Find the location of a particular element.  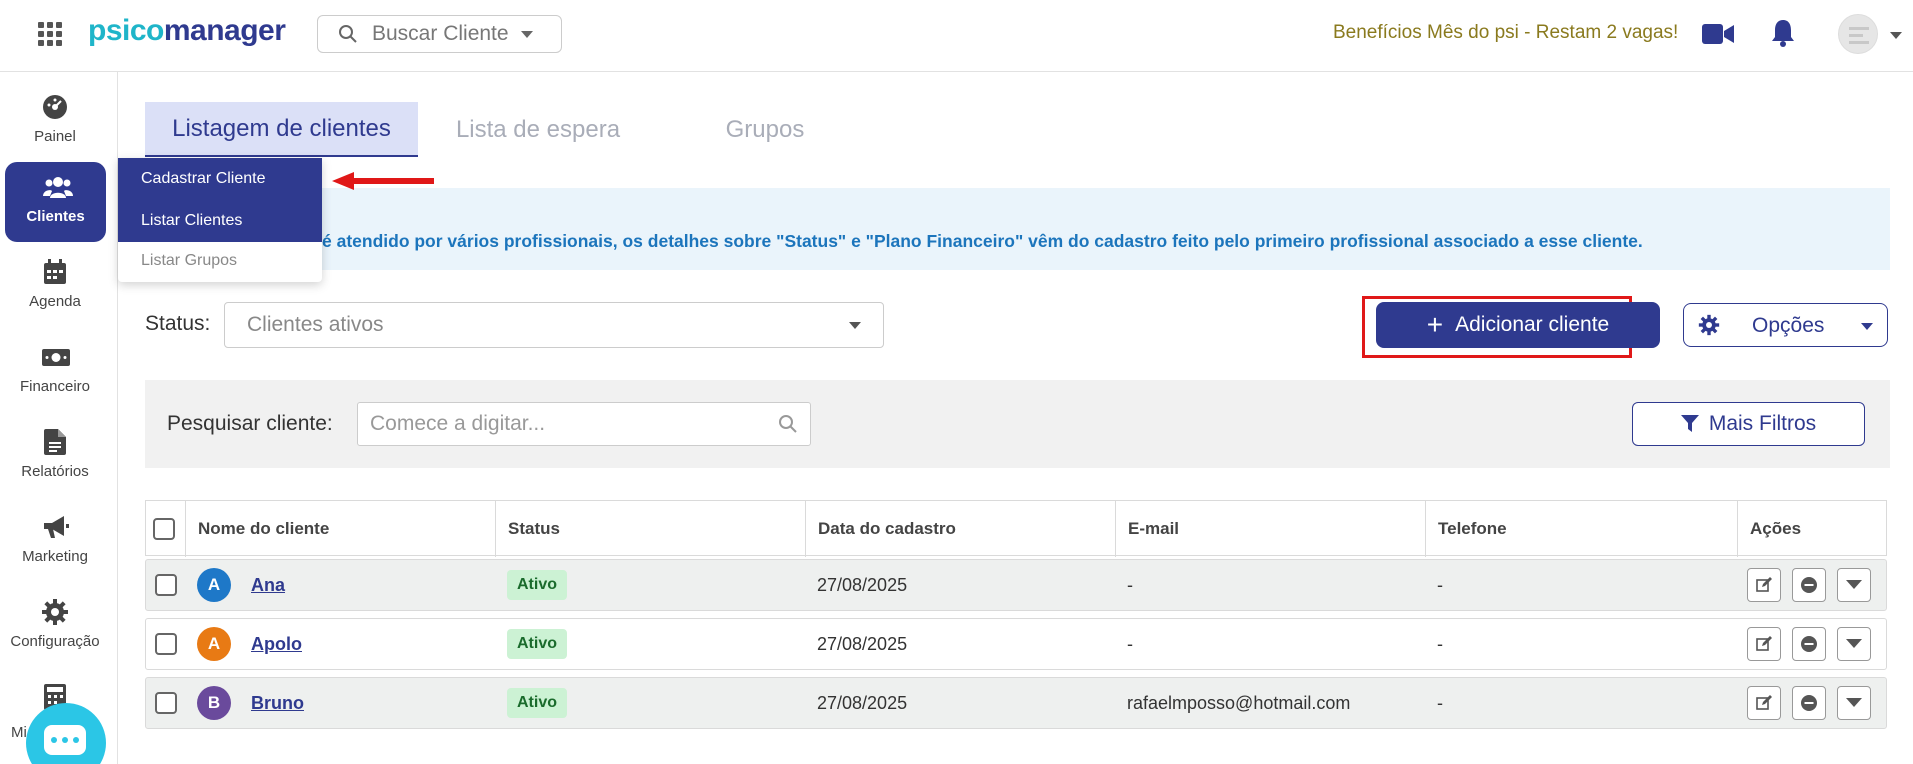

sidebar-item-label: Painel is located at coordinates (55, 136).